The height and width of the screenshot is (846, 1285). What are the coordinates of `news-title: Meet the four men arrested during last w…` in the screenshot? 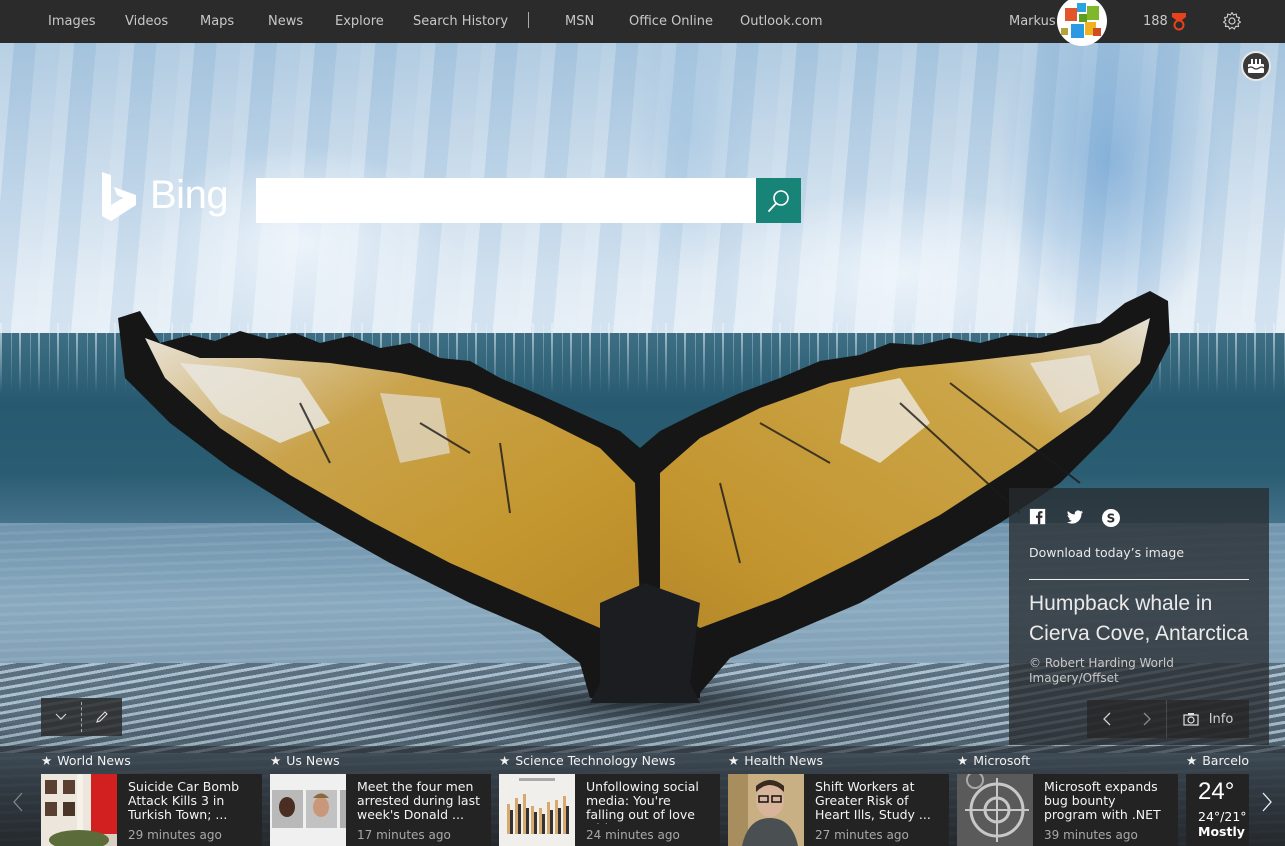 It's located at (418, 801).